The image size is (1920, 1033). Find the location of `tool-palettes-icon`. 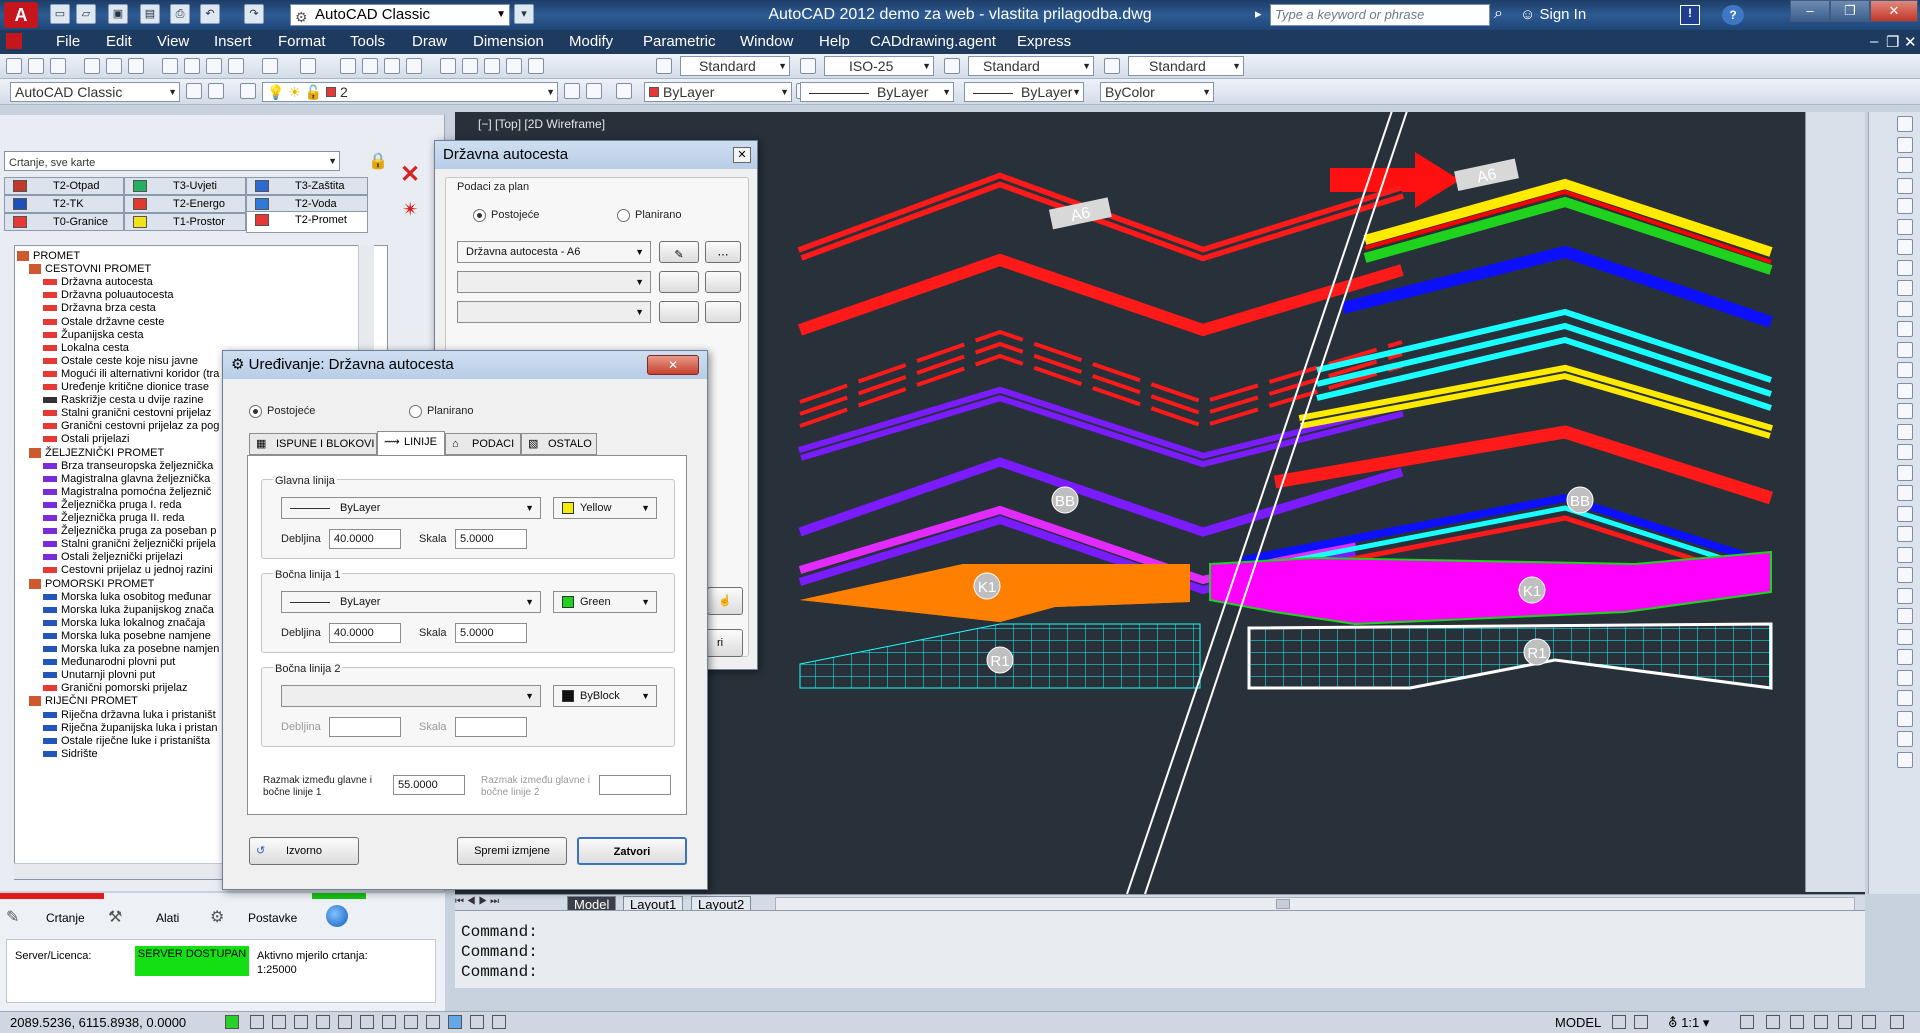

tool-palettes-icon is located at coordinates (492, 66).